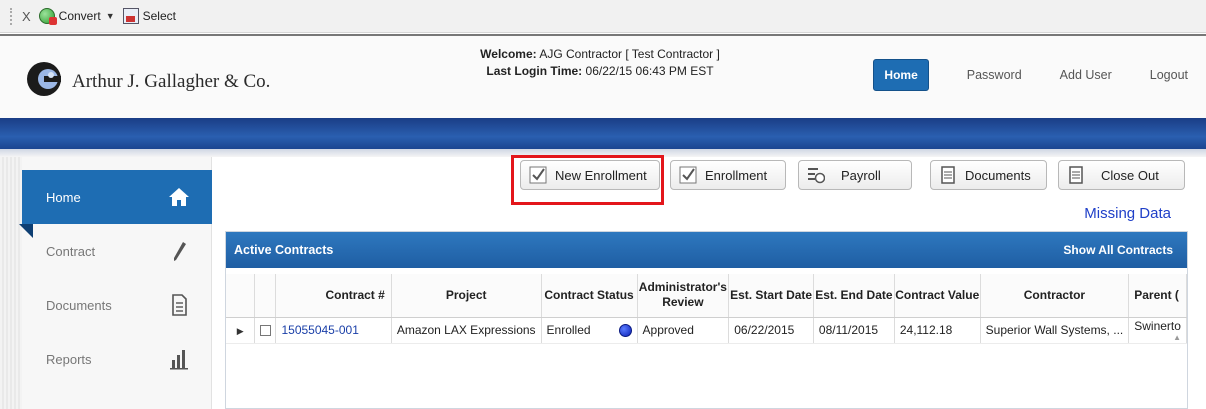 Image resolution: width=1206 pixels, height=409 pixels. I want to click on column-header: Contractor, so click(1055, 296).